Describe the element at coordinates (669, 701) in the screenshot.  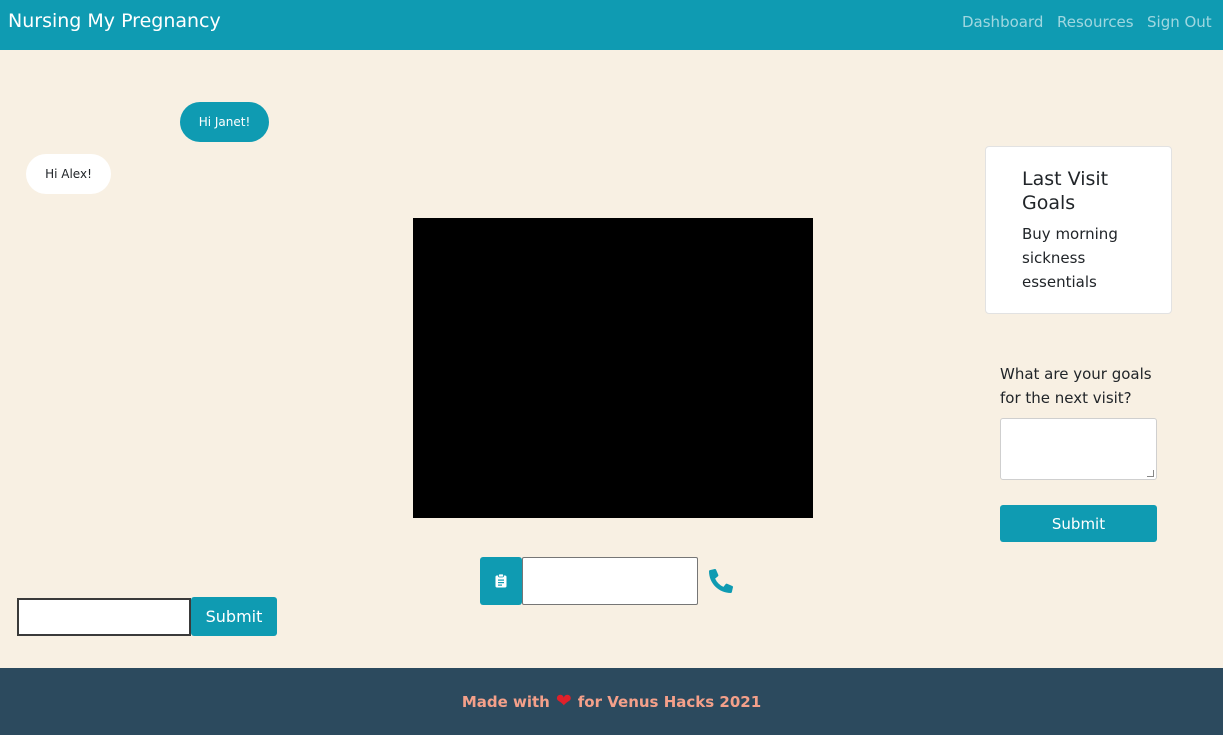
I see `footer-suffix: for Venus Hacks 2021` at that location.